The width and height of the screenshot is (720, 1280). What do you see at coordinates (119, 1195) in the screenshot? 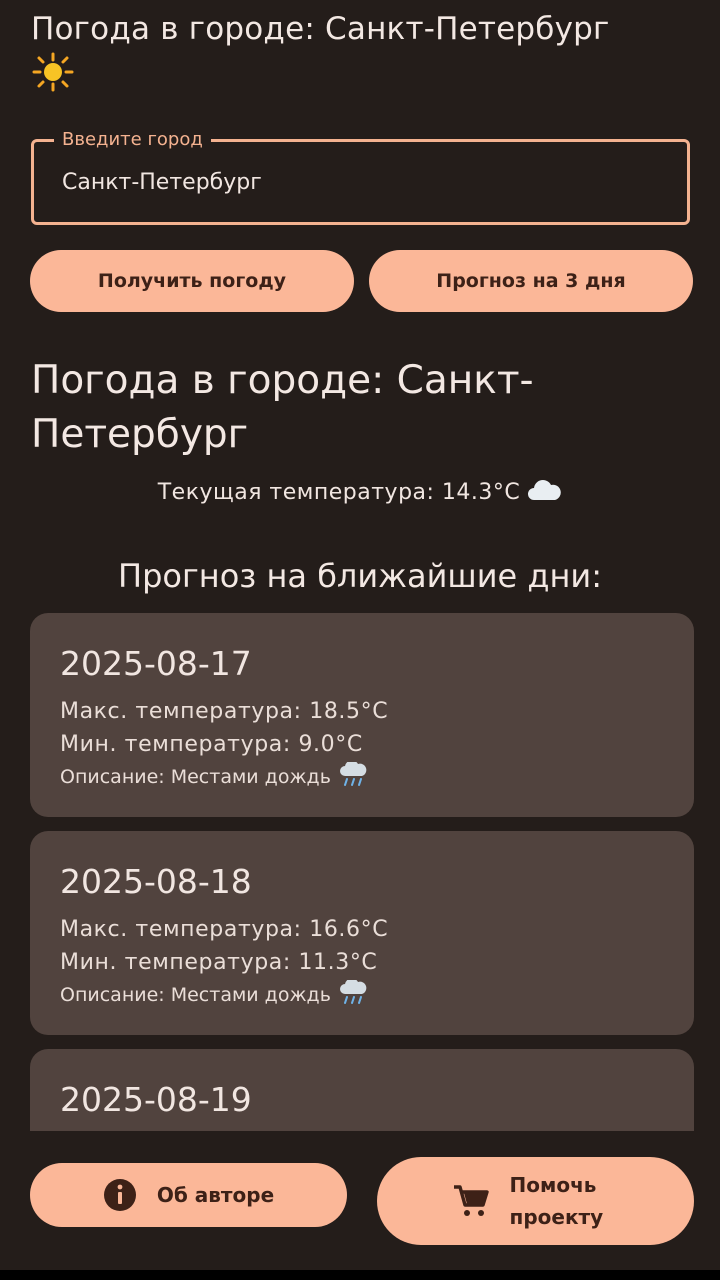
I see `info-icon` at bounding box center [119, 1195].